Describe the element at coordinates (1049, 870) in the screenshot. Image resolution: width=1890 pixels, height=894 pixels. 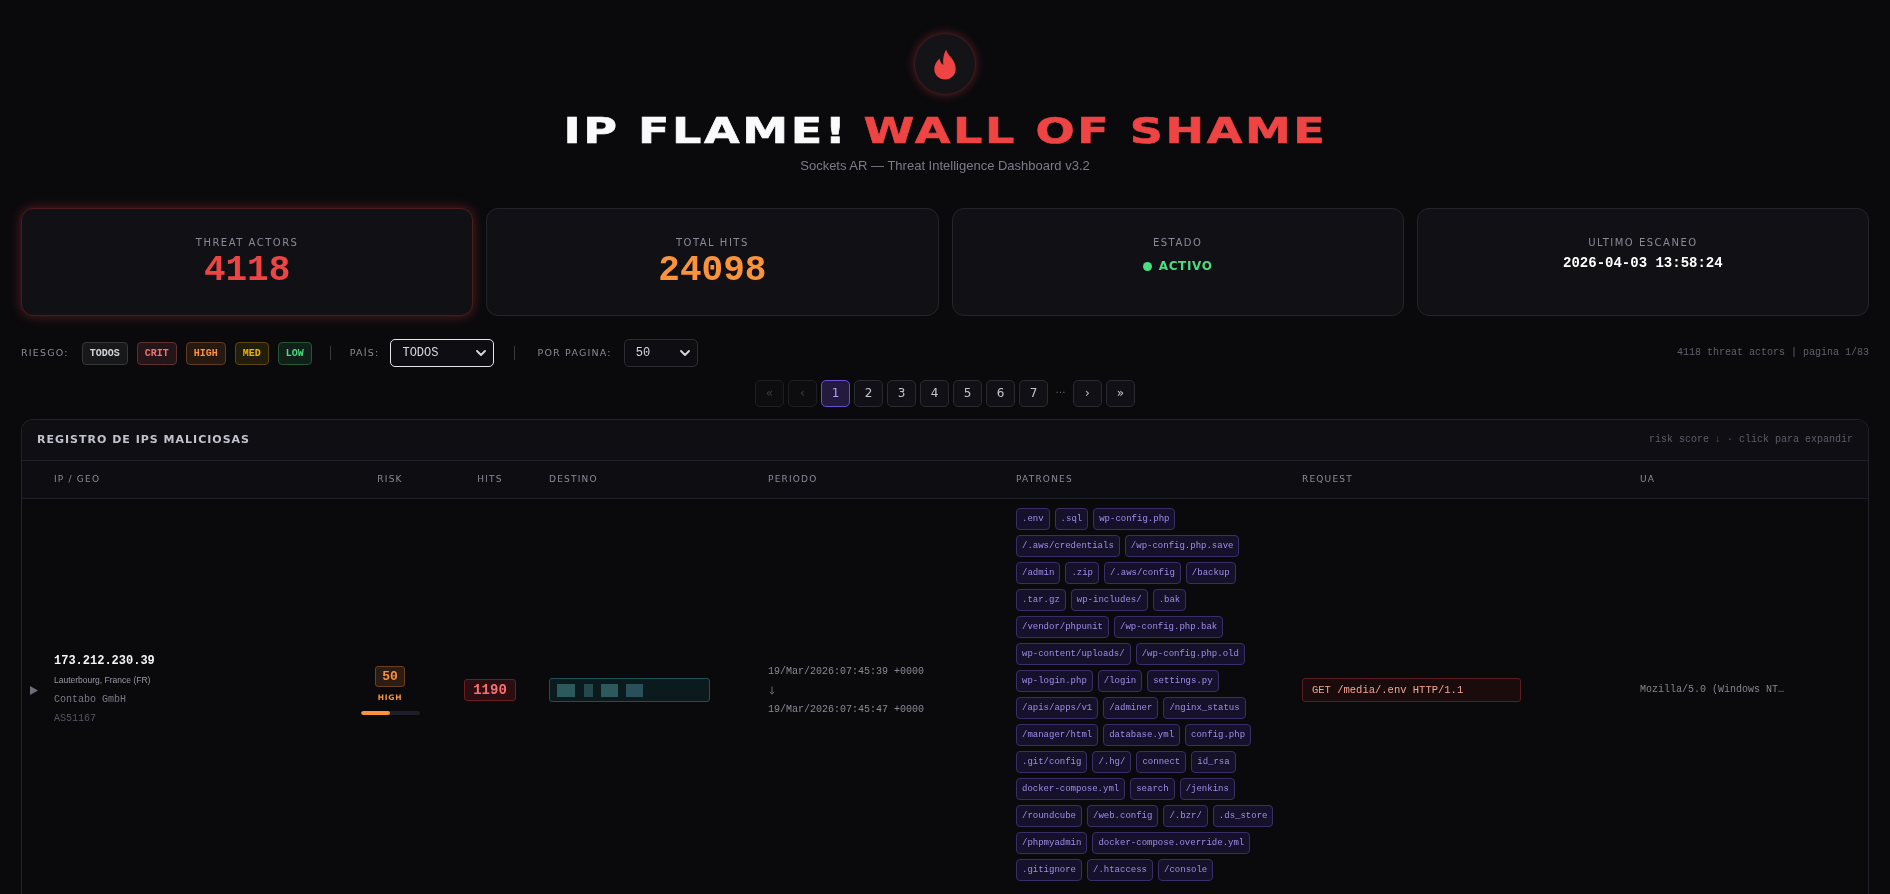
I see `pattern-tag: .gitignore` at that location.